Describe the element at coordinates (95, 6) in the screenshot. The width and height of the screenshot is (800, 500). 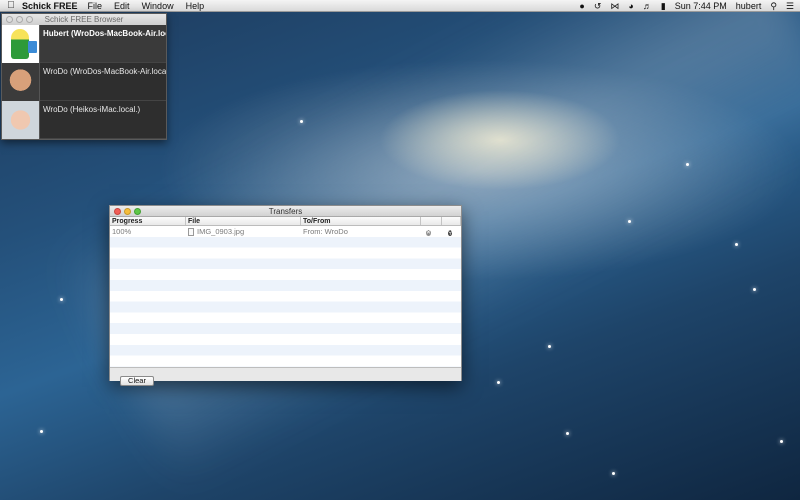
I see `menu-file: File` at that location.